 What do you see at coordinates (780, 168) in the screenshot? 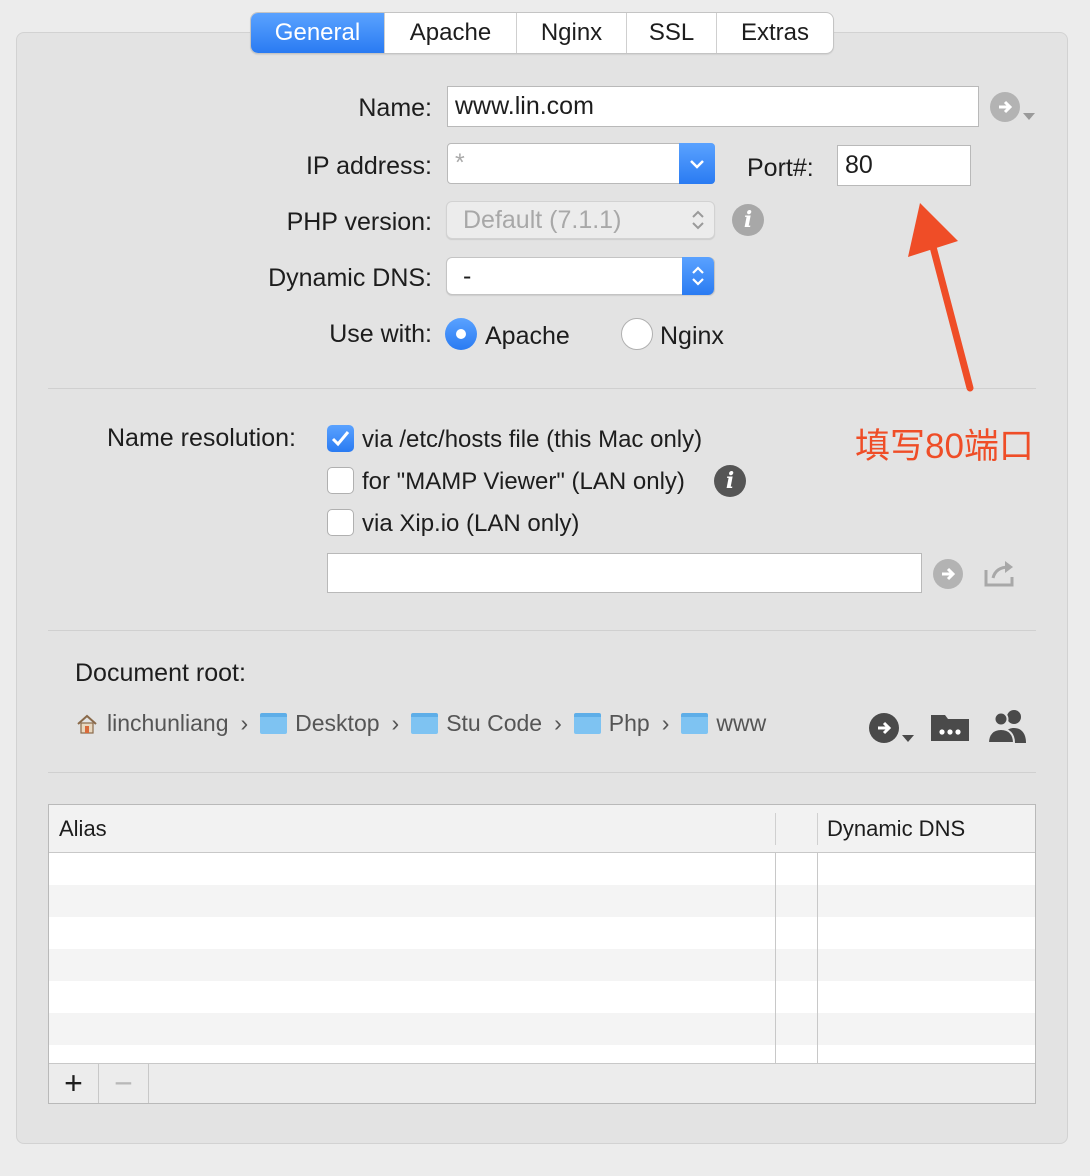
I see `port-label: Port#:` at bounding box center [780, 168].